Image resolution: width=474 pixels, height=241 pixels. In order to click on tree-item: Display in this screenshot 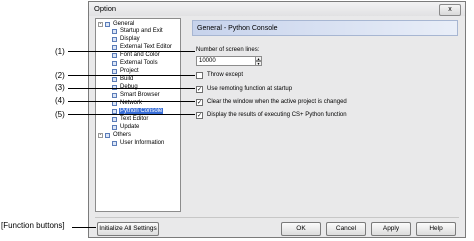, I will do `click(130, 39)`.